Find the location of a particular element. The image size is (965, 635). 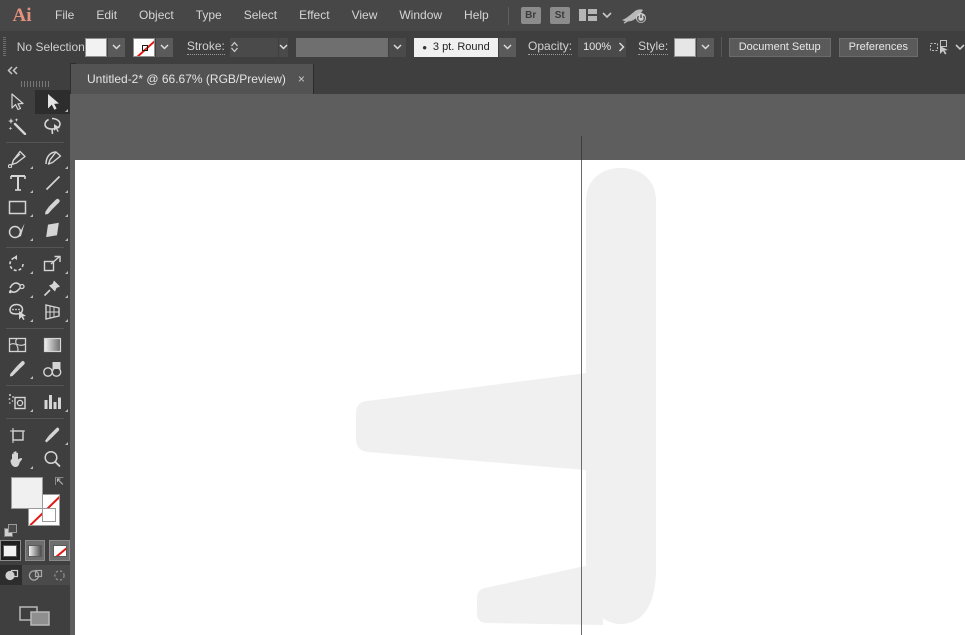

document-tab: Untitled-2* @ 66.67% (RGB/Preview) × is located at coordinates (195, 79).